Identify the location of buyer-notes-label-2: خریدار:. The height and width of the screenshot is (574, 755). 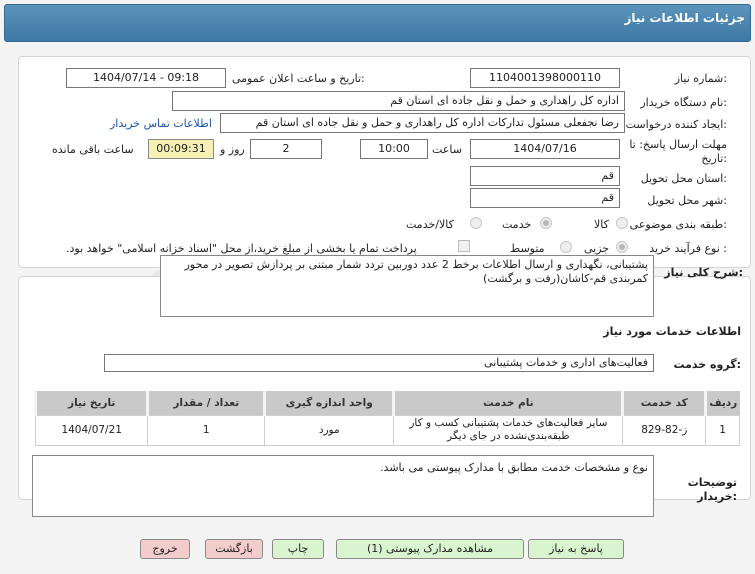
(717, 496).